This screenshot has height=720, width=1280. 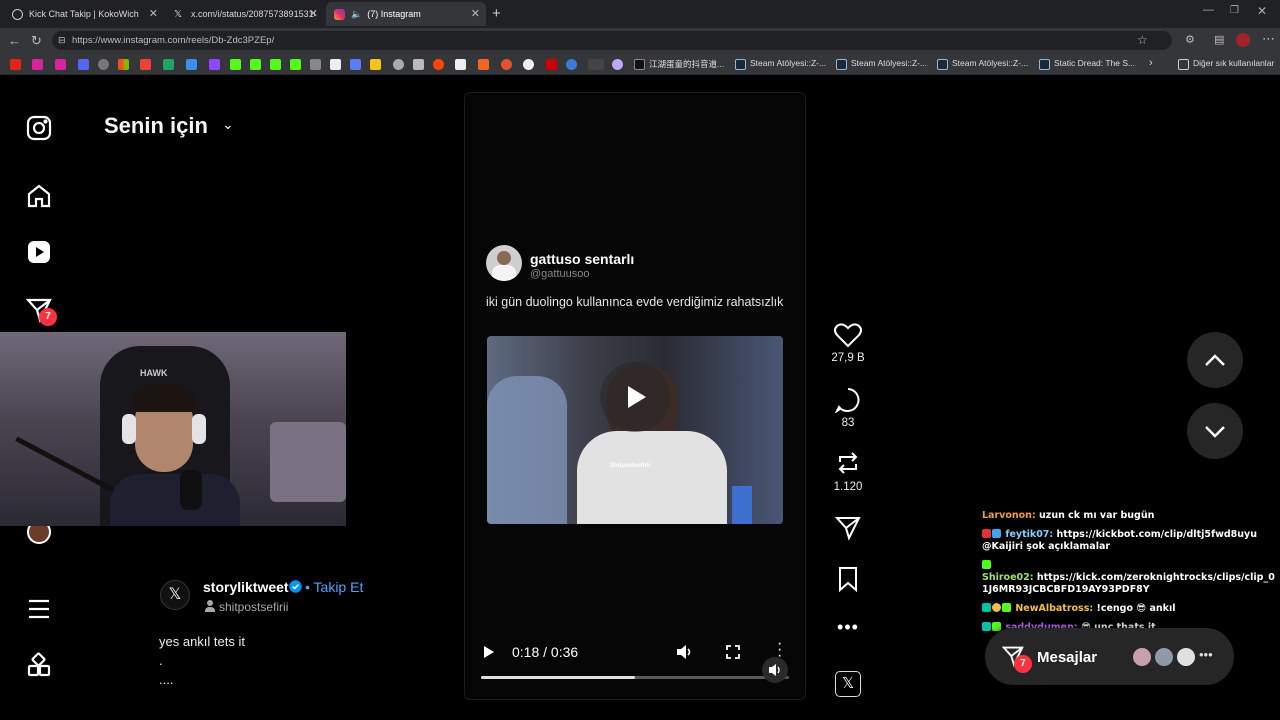 What do you see at coordinates (1215, 360) in the screenshot?
I see `previous-reel-button` at bounding box center [1215, 360].